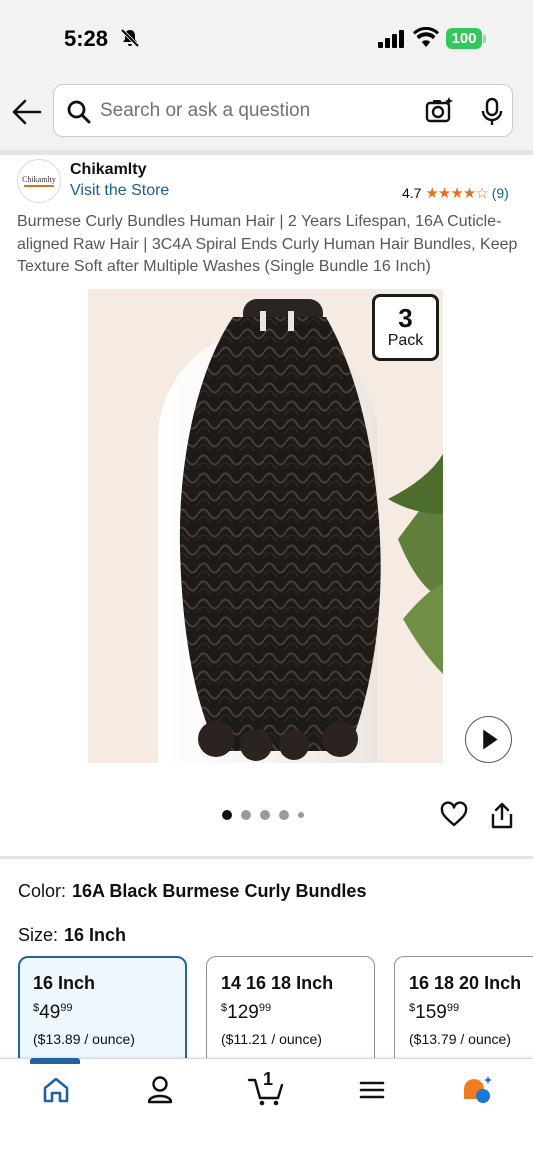 This screenshot has height=1158, width=533. I want to click on store-logo-bar, so click(39, 186).